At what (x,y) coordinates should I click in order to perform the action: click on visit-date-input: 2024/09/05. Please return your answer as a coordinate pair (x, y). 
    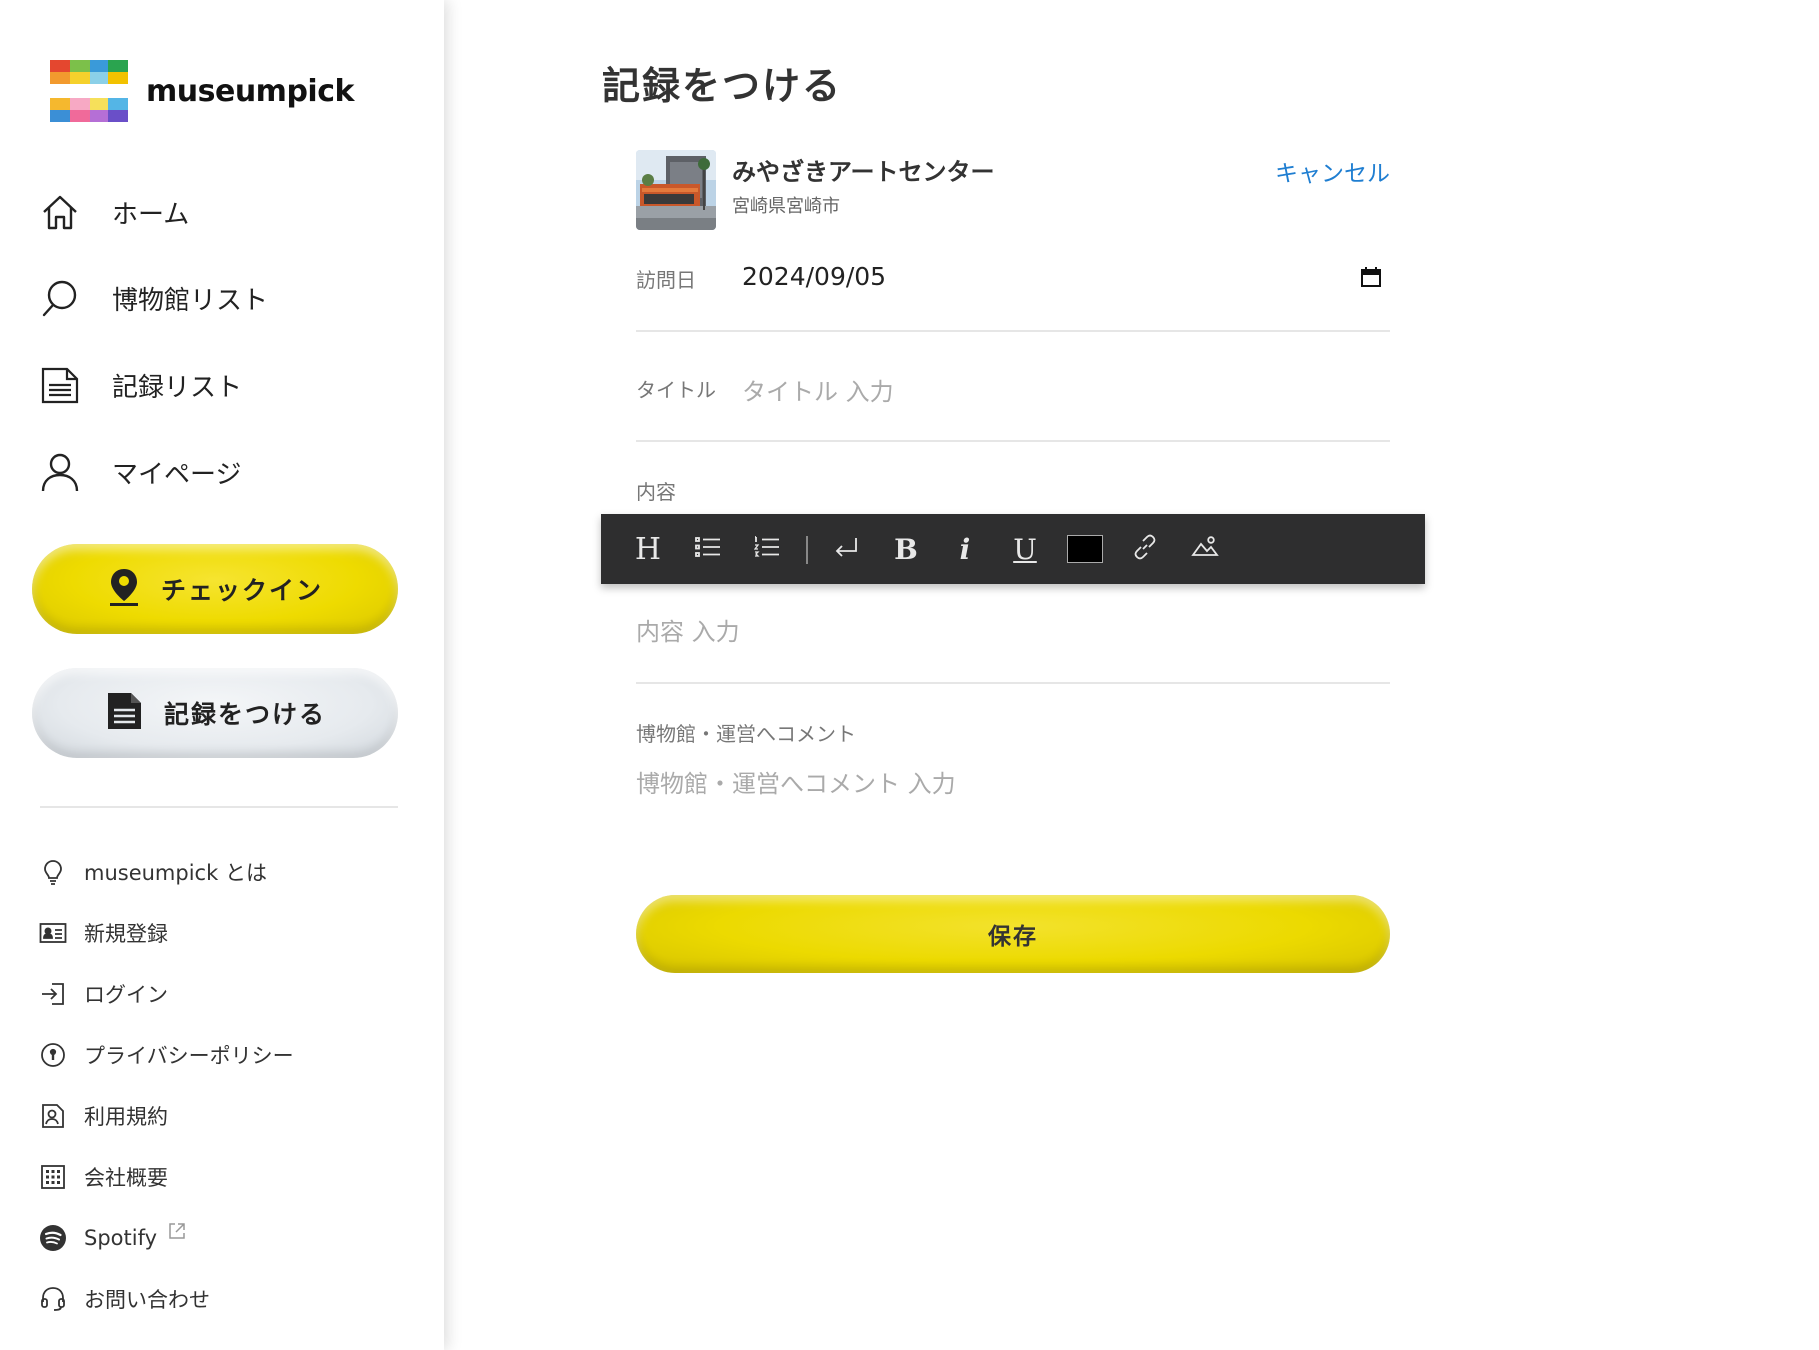
    Looking at the image, I should click on (814, 276).